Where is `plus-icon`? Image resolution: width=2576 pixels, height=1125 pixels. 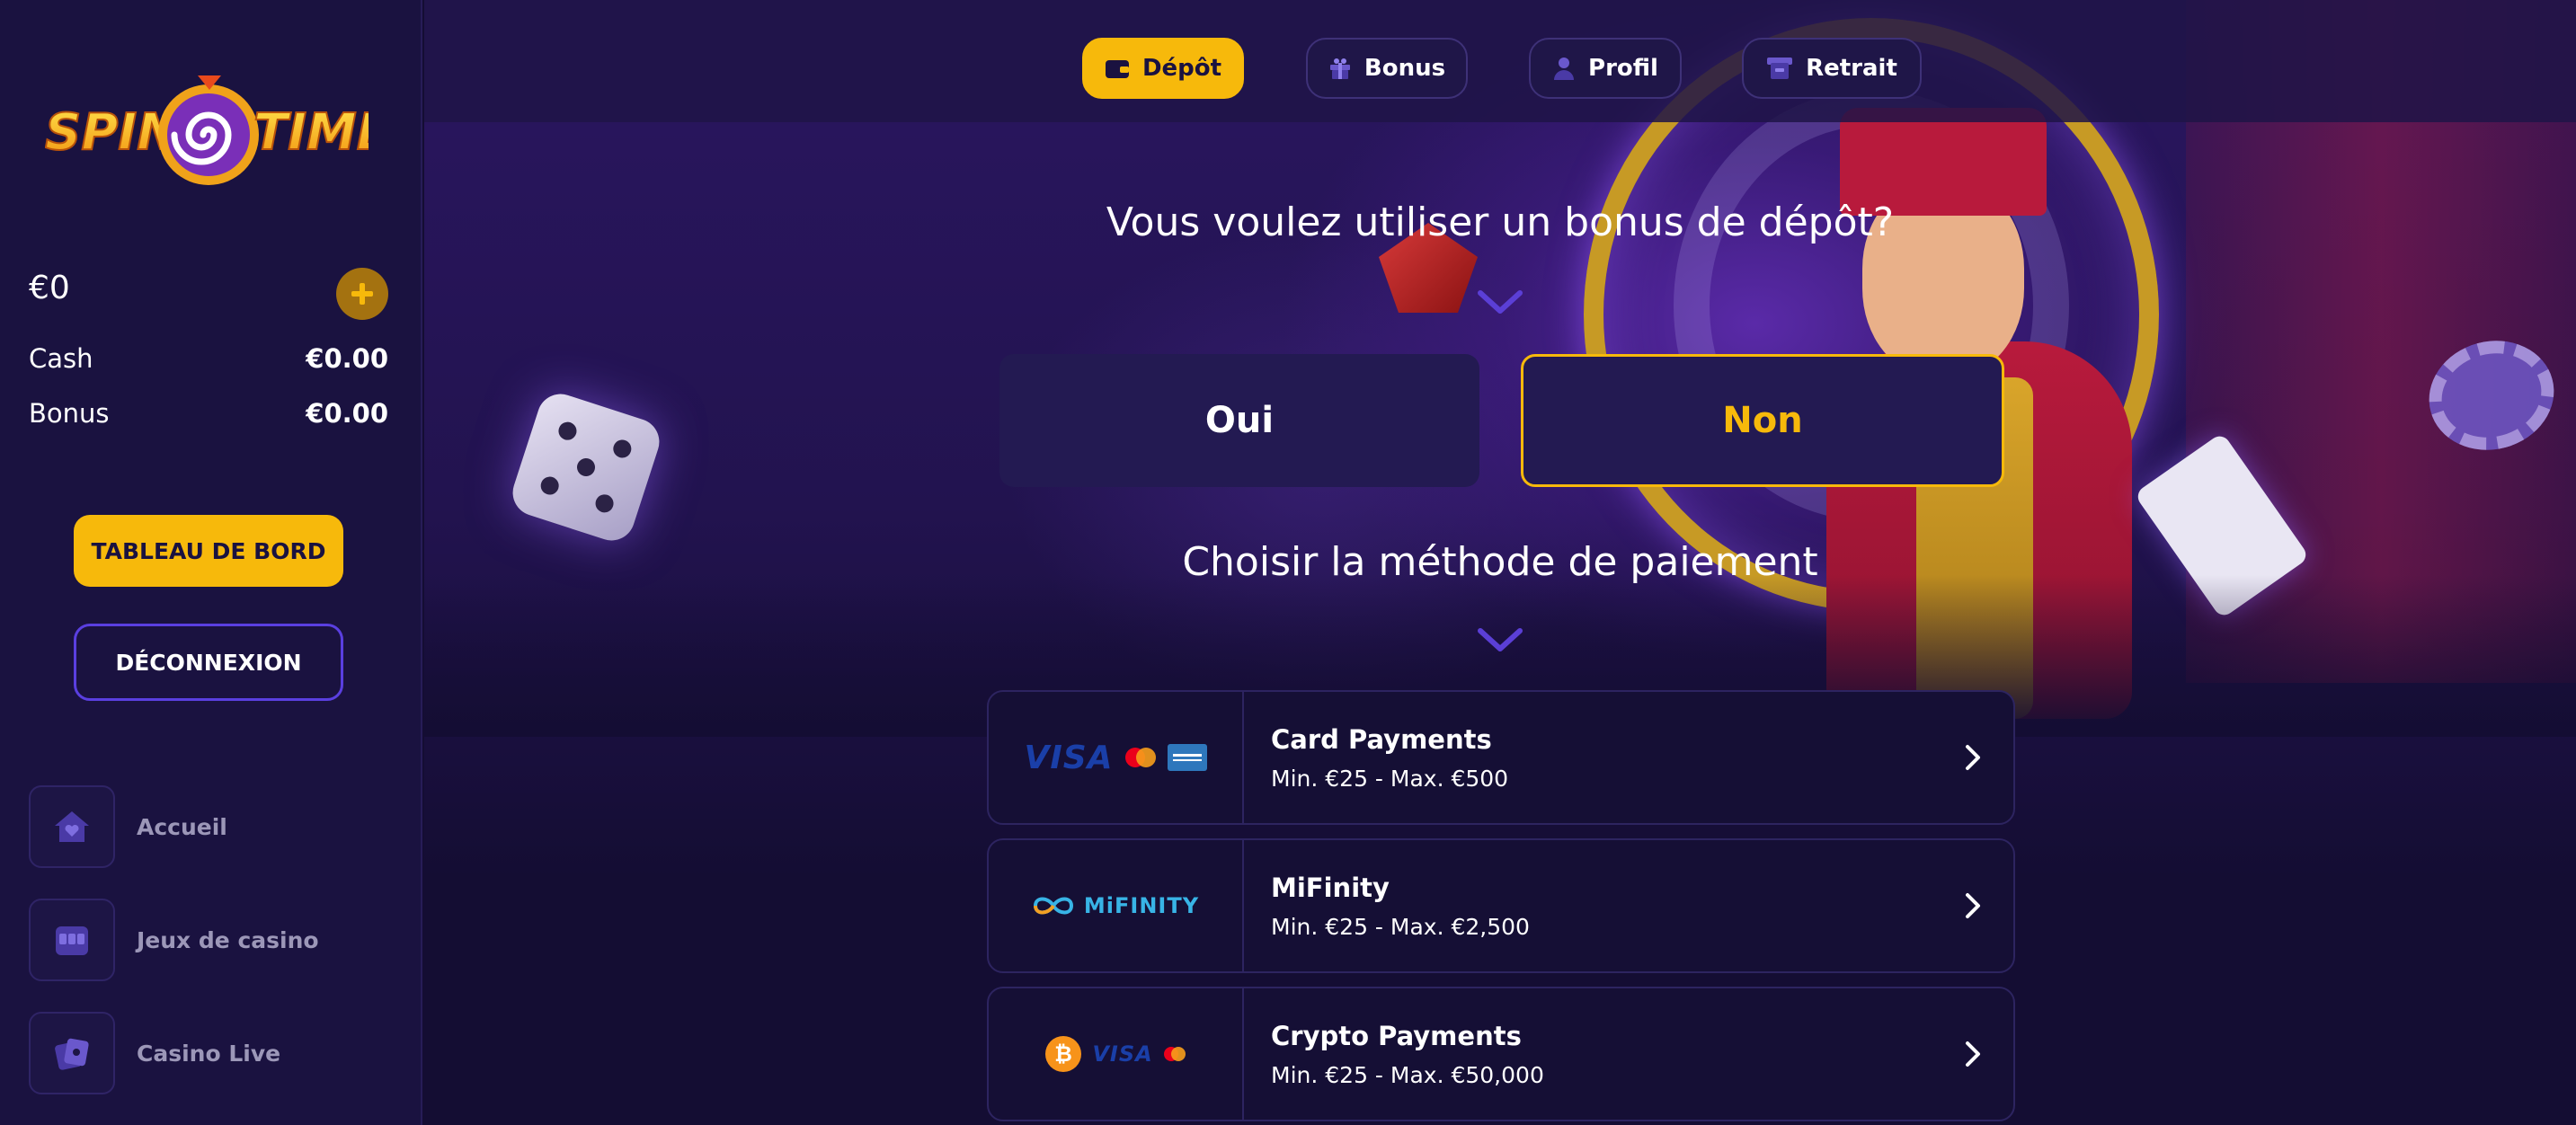
plus-icon is located at coordinates (362, 294).